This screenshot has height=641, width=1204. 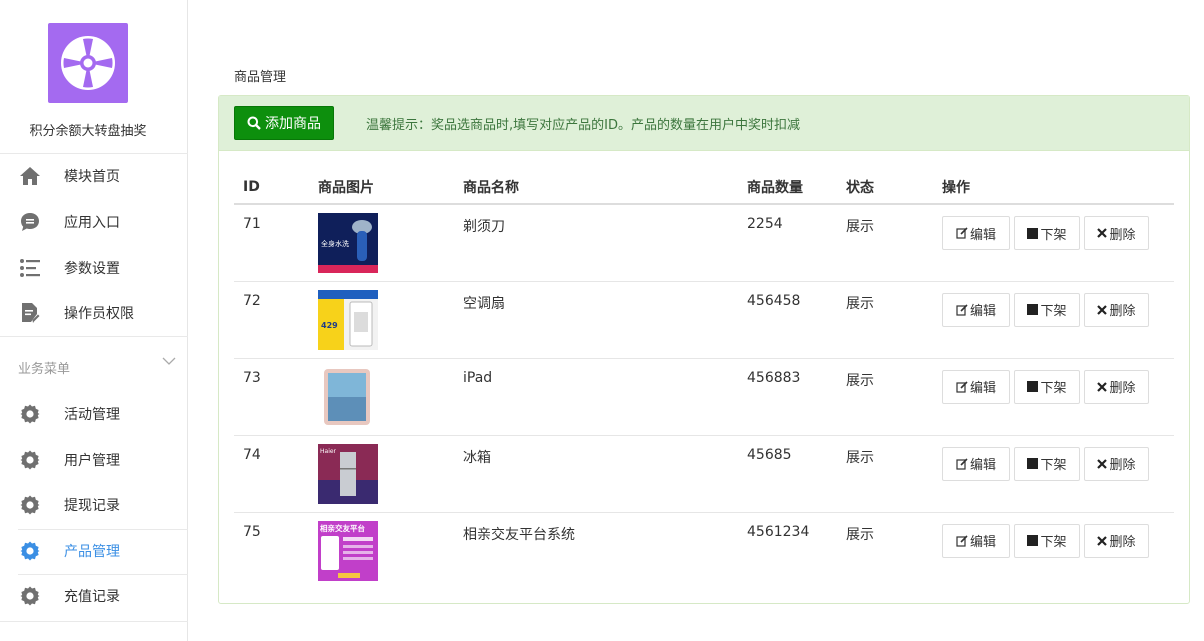 I want to click on cell-name: 冰箱, so click(x=596, y=474).